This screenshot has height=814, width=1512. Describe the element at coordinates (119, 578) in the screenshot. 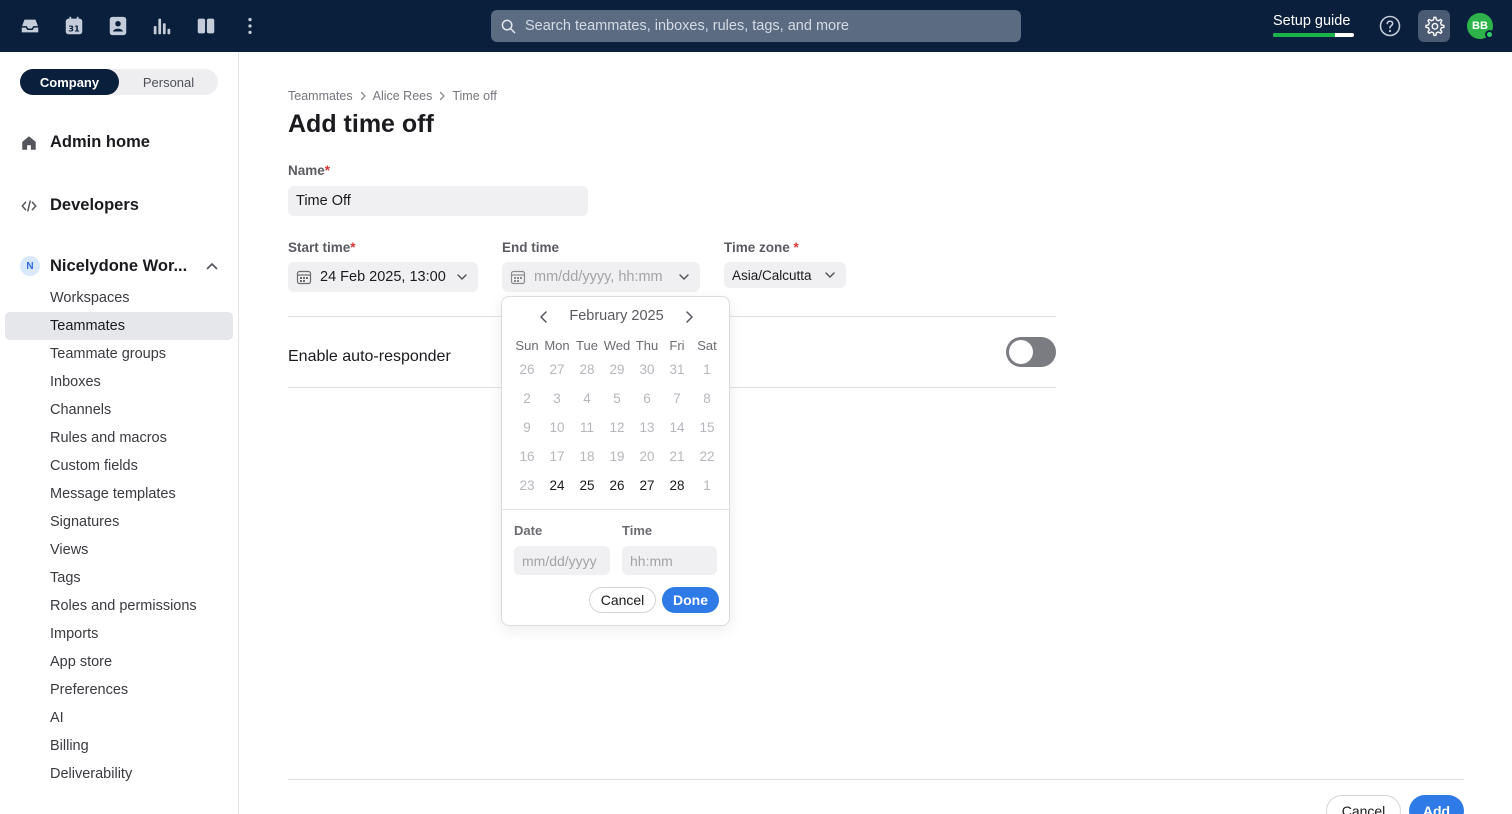

I see `sidebar-item-tags: Tags` at that location.